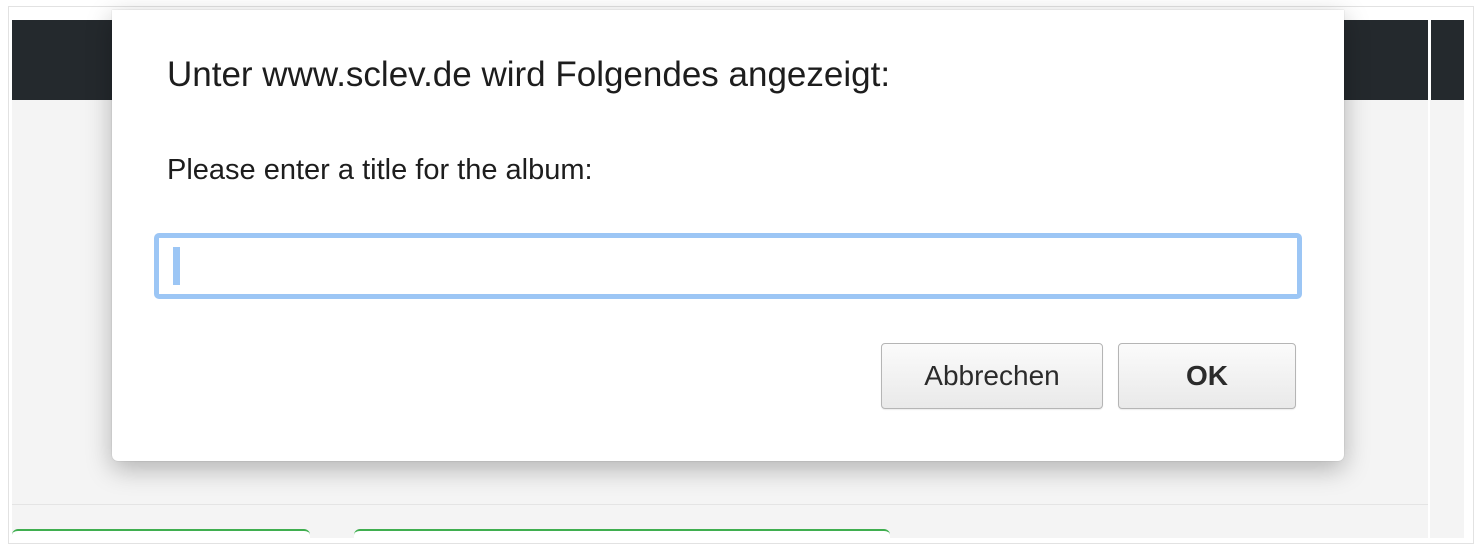  What do you see at coordinates (720, 504) in the screenshot?
I see `content-separator` at bounding box center [720, 504].